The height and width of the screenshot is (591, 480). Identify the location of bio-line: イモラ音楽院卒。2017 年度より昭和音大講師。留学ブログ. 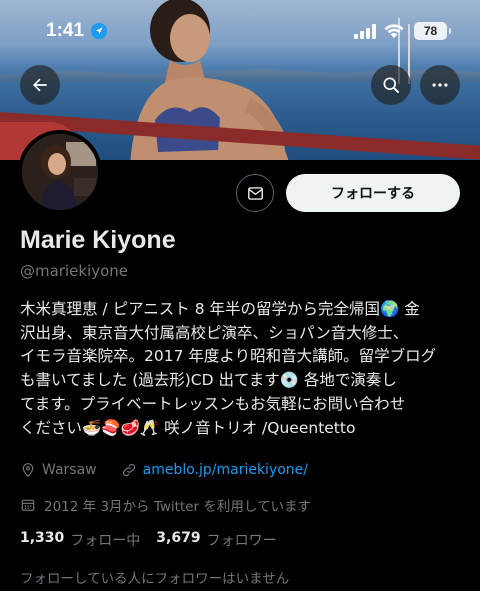
(228, 356).